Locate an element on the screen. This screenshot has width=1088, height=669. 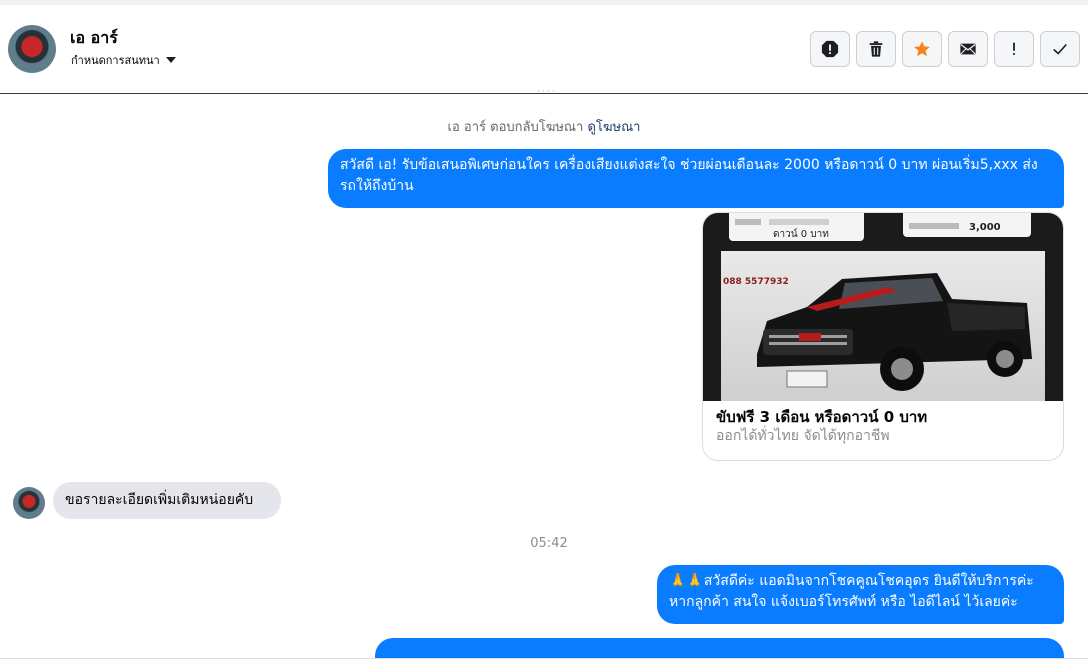
mark-done-button is located at coordinates (1060, 49).